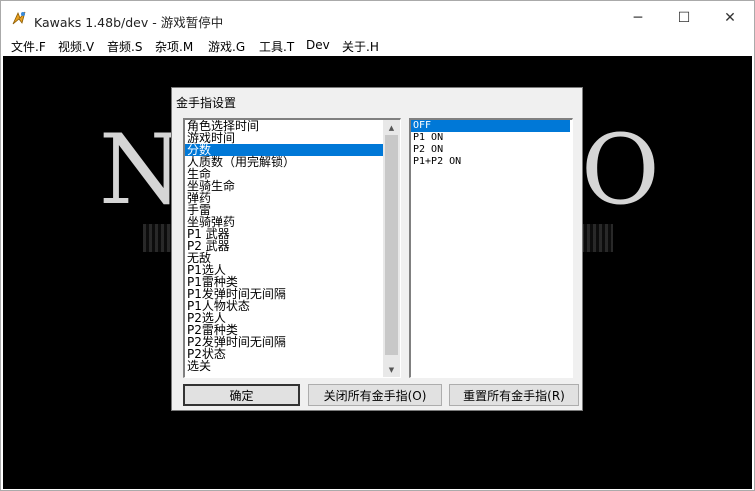 The image size is (755, 491). I want to click on menu-misc: 杂项.M, so click(174, 46).